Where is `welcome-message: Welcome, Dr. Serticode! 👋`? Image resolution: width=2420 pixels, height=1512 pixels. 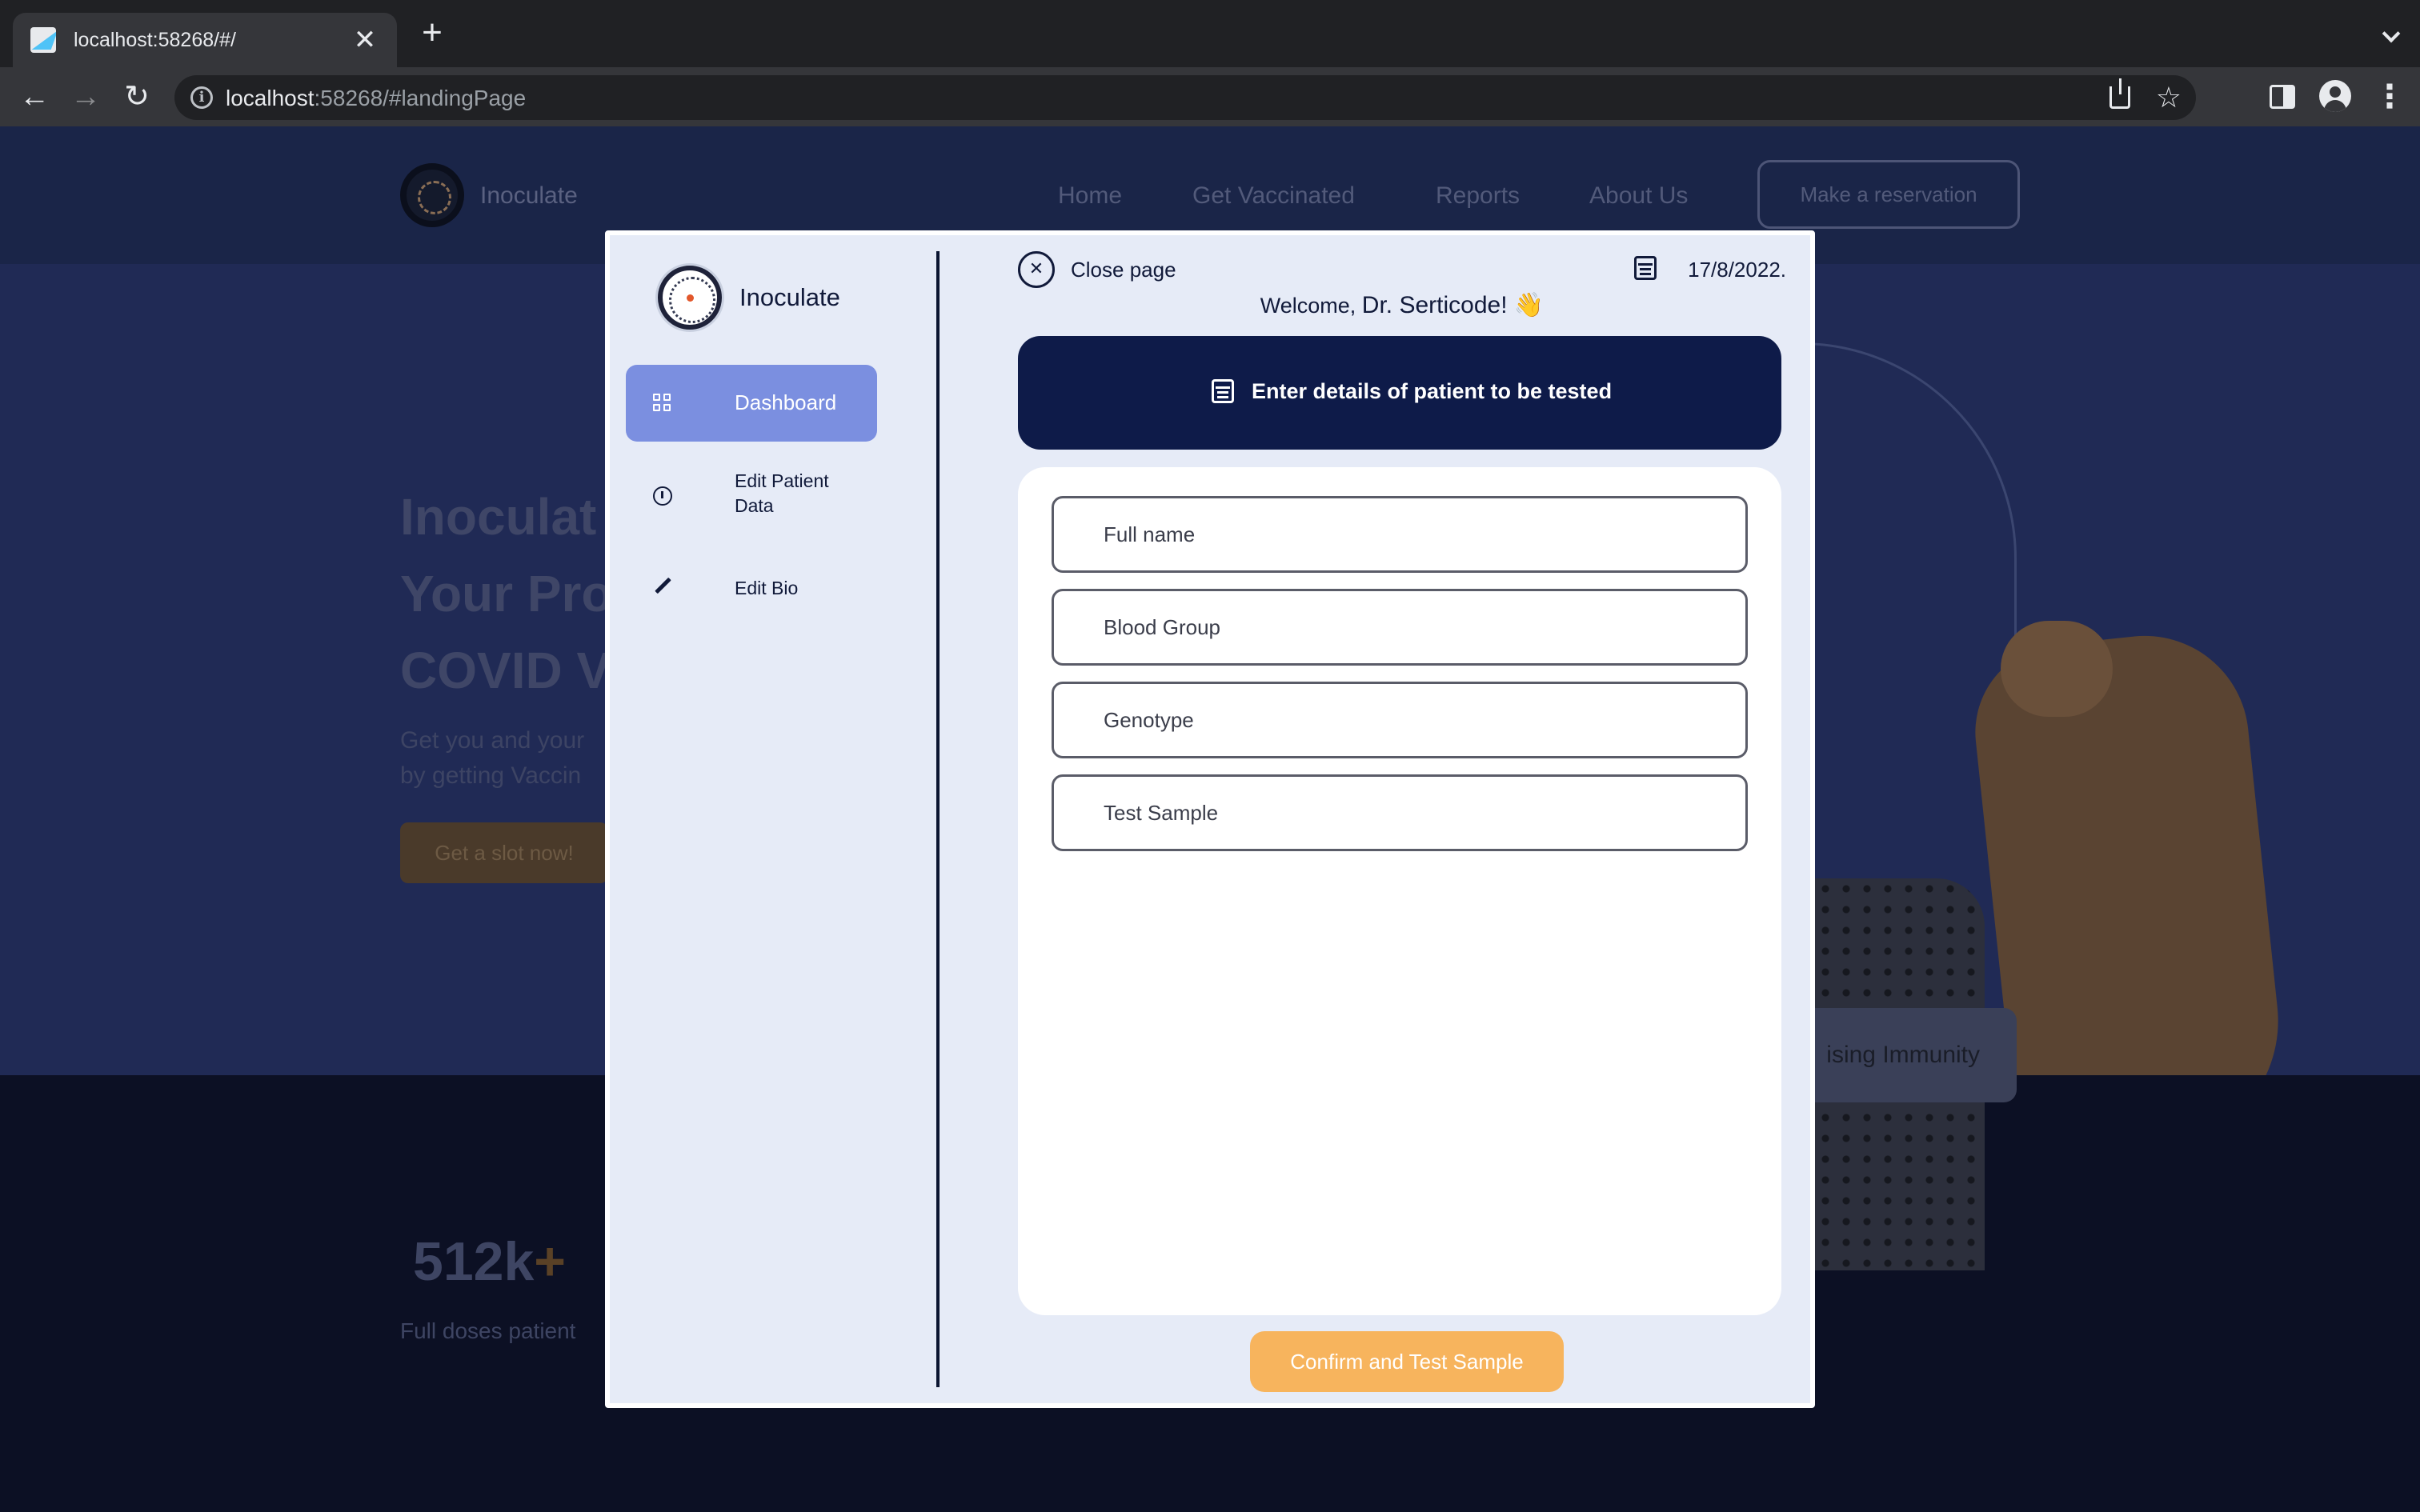 welcome-message: Welcome, Dr. Serticode! 👋 is located at coordinates (1402, 305).